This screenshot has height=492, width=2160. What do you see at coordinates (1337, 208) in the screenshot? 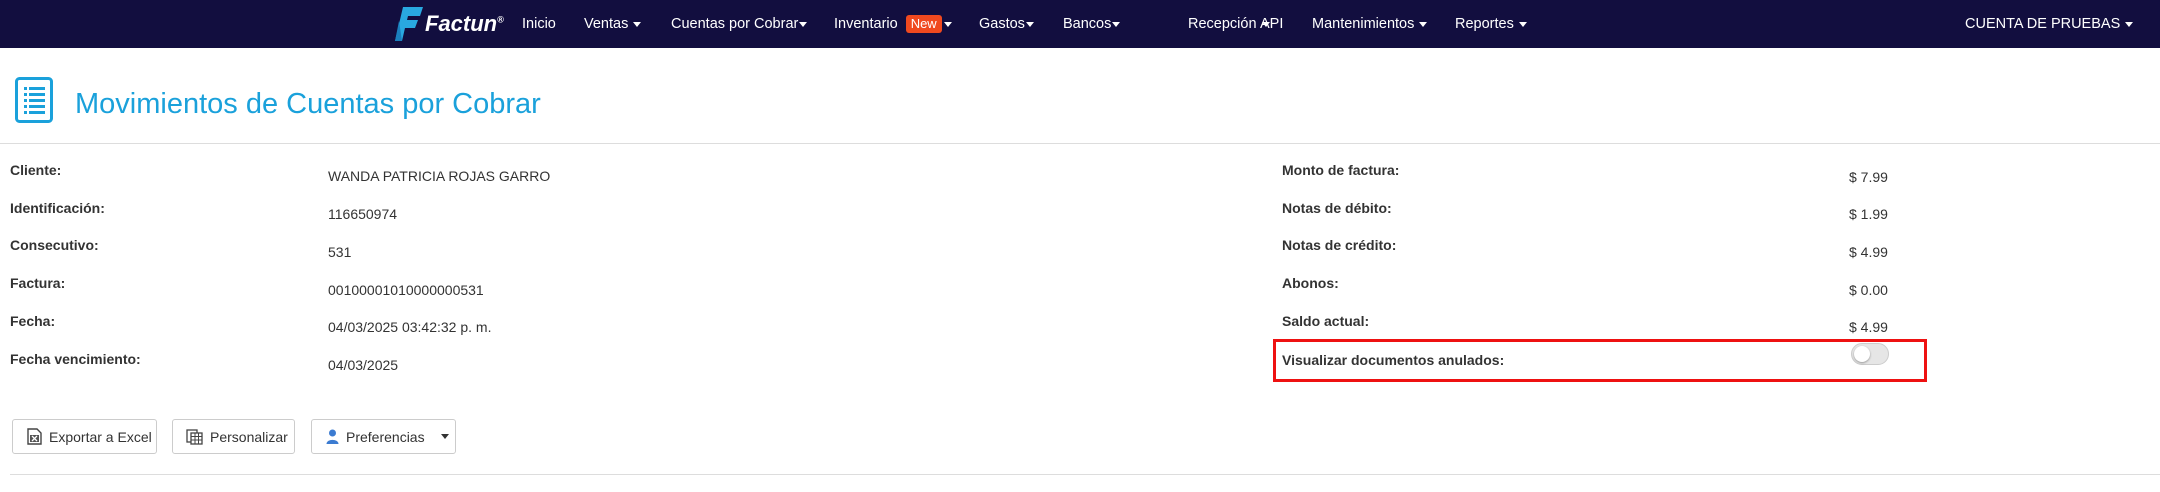
I see `notas-debito-label: Notas de débito:` at bounding box center [1337, 208].